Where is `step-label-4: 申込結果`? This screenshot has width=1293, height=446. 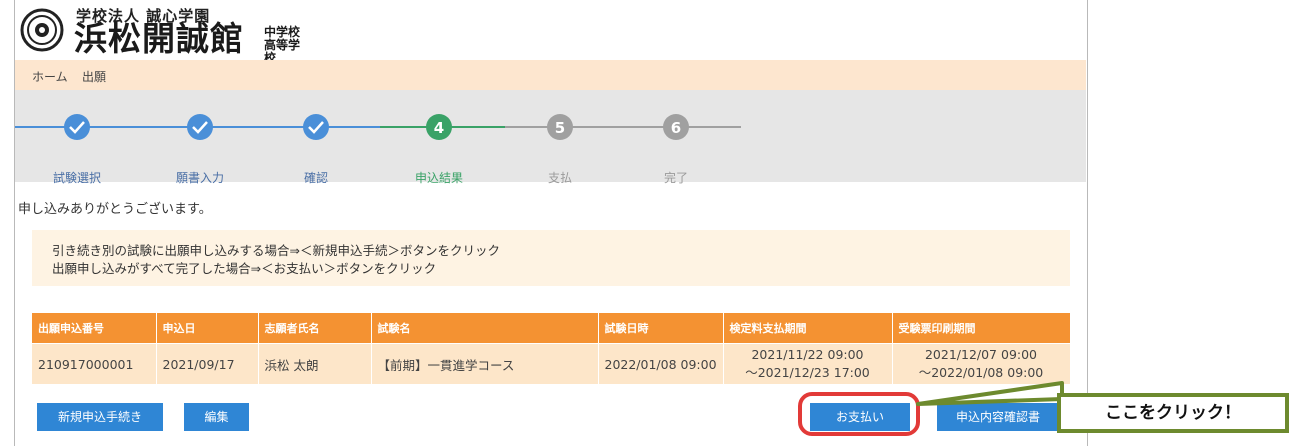
step-label-4: 申込結果 is located at coordinates (438, 178).